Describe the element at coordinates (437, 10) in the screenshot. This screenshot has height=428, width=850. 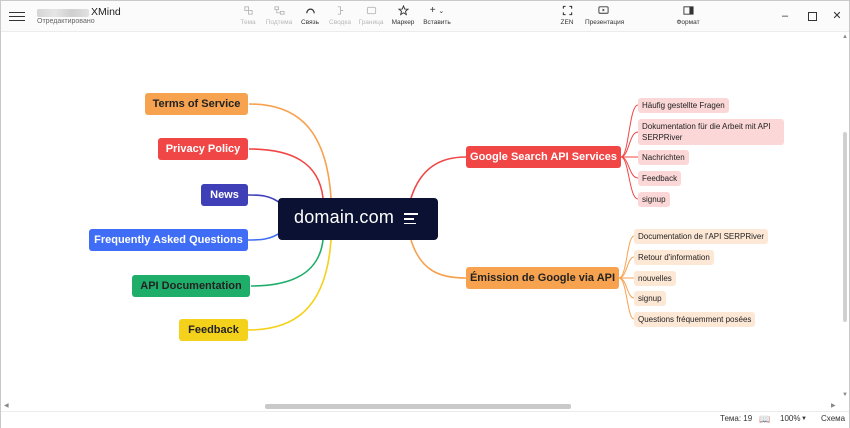
I see `plus-icon: + ⌄` at that location.